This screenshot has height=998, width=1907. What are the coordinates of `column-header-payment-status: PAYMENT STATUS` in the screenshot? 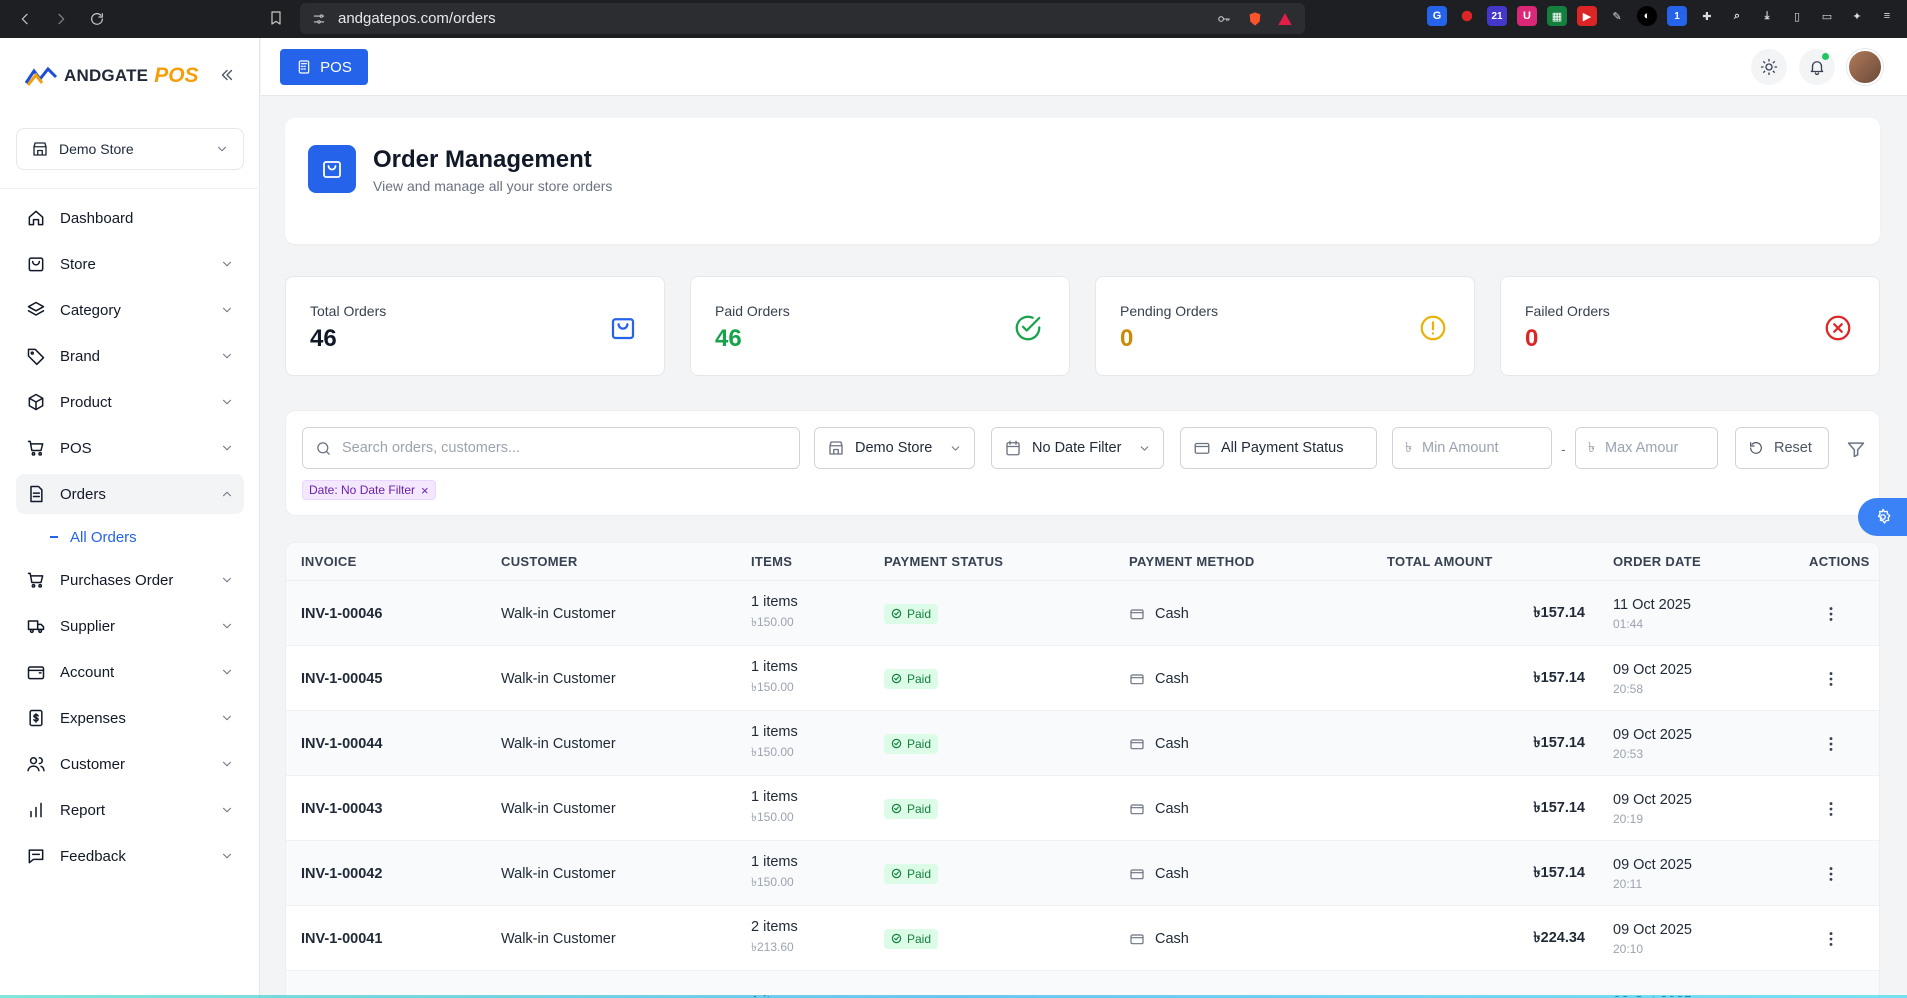 It's located at (943, 561).